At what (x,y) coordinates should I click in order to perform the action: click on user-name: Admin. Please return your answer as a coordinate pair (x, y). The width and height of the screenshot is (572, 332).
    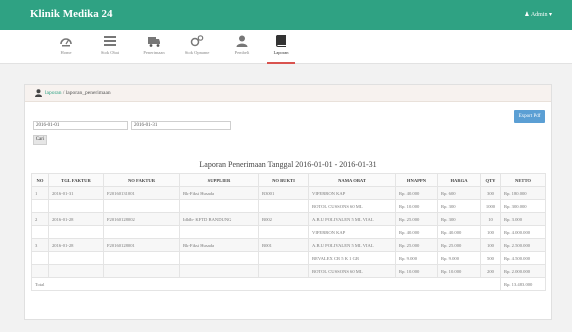
    Looking at the image, I should click on (539, 15).